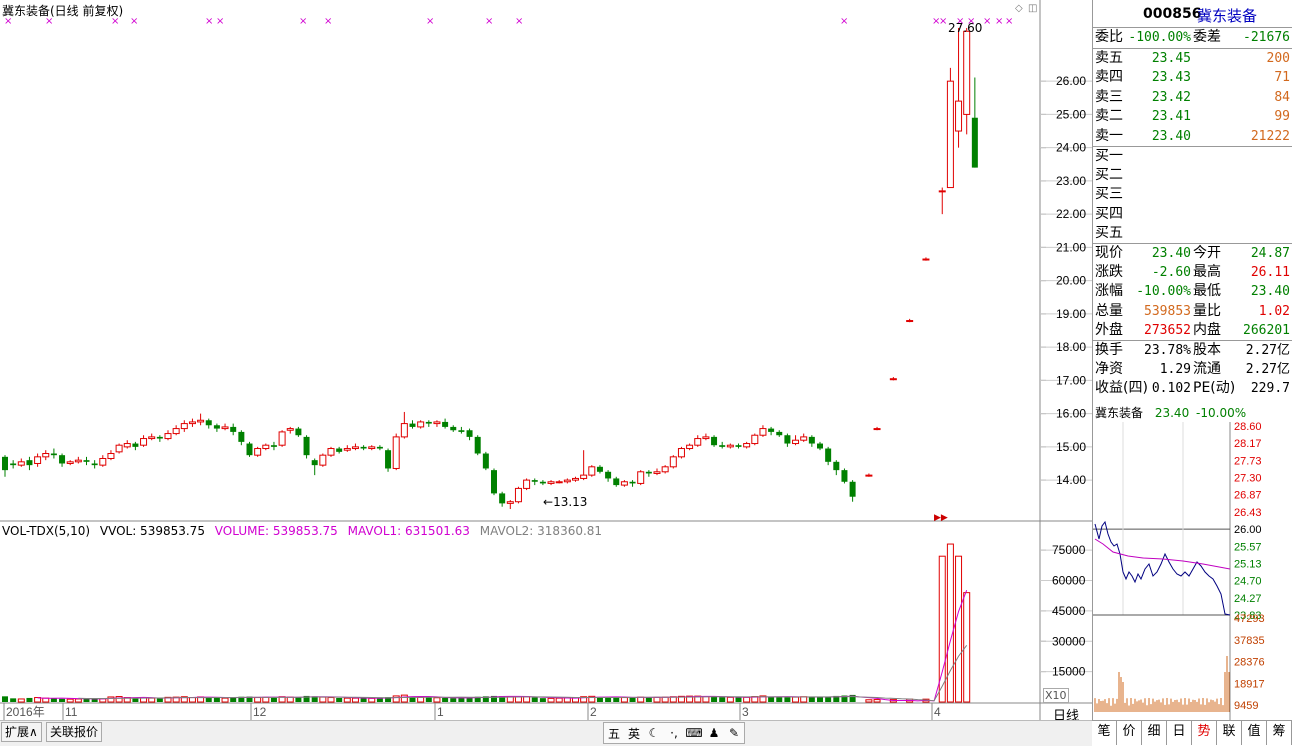 This screenshot has width=1292, height=746. I want to click on price-tick-label: 14.00, so click(1071, 480).